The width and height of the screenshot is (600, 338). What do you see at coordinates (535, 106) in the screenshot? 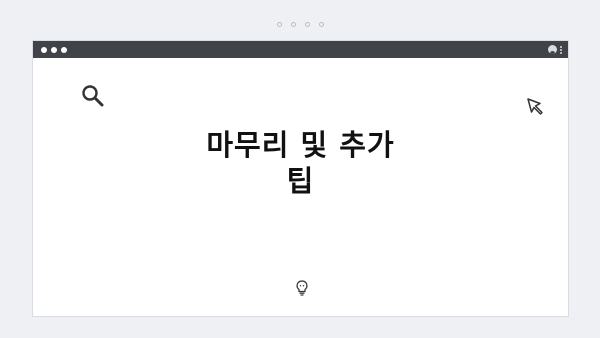
I see `cursor-arrow-icon` at bounding box center [535, 106].